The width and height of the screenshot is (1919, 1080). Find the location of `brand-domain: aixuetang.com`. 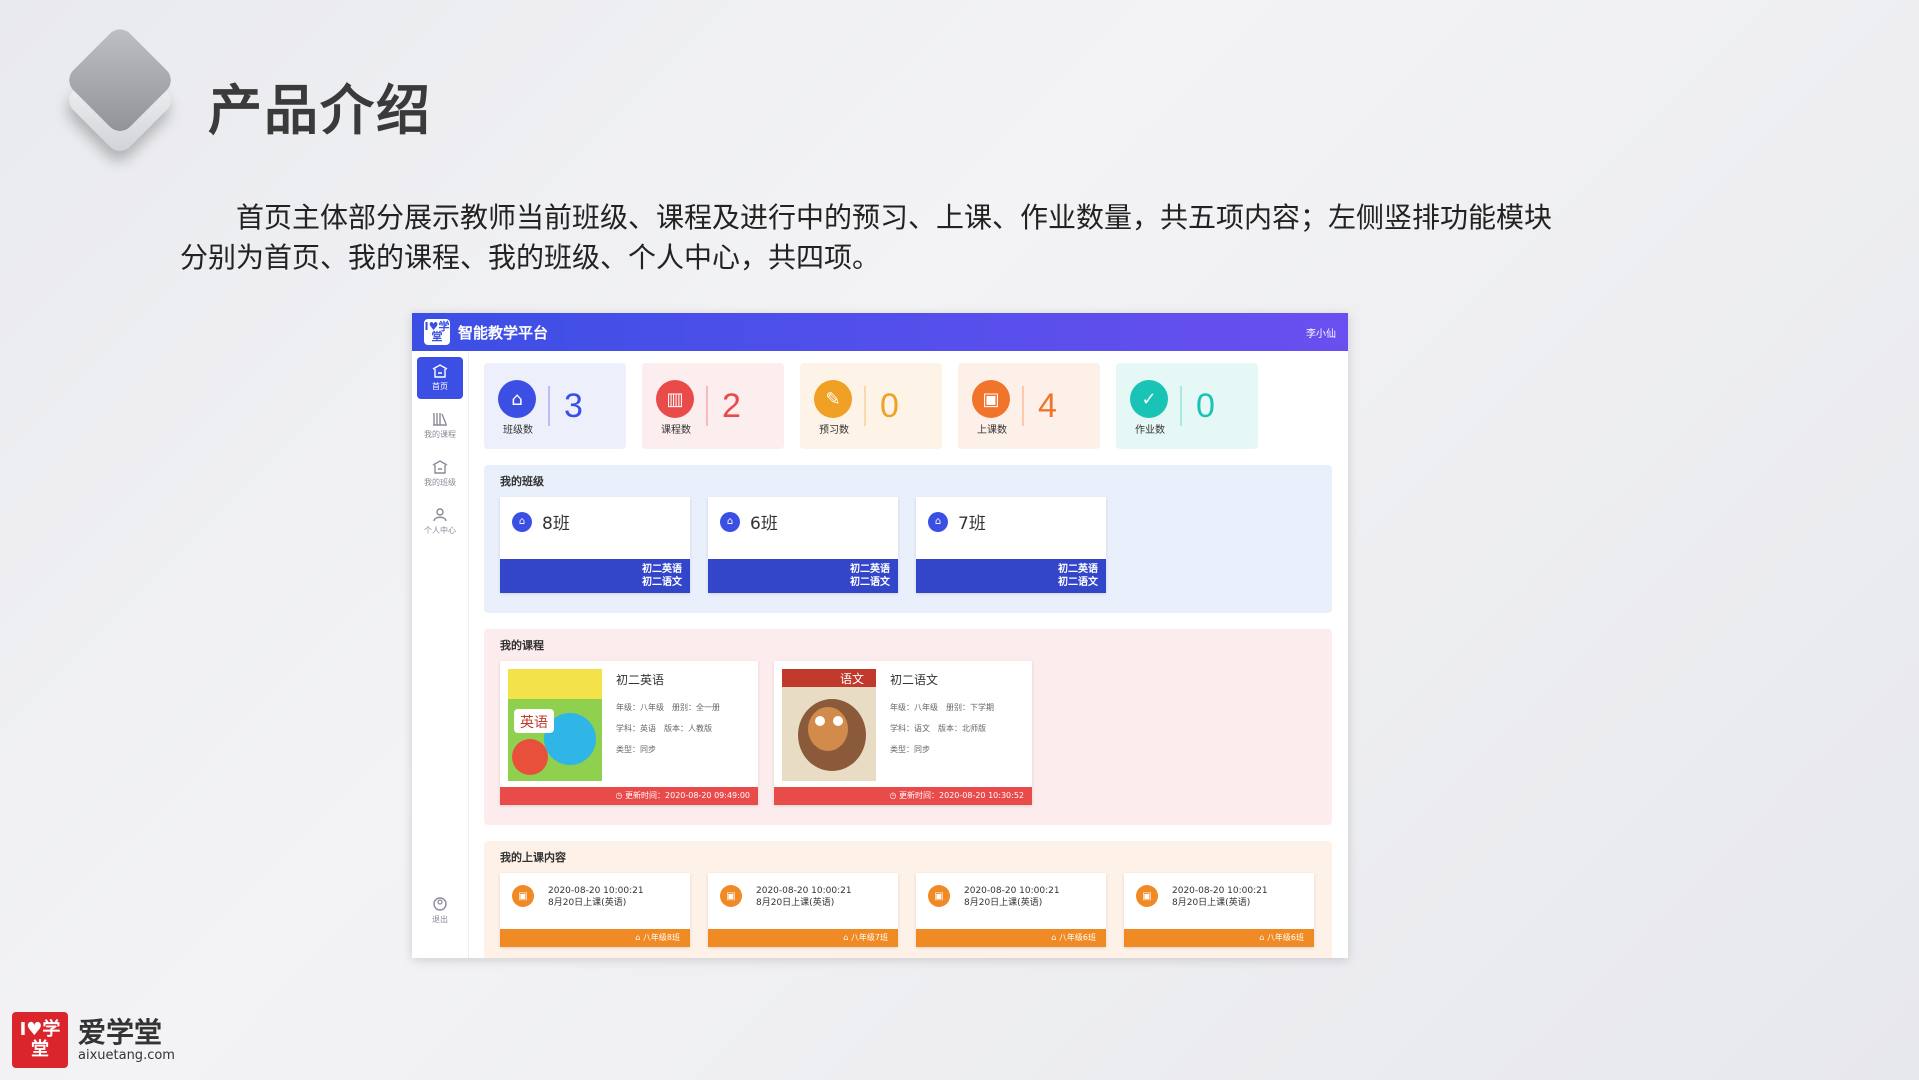

brand-domain: aixuetang.com is located at coordinates (126, 1055).